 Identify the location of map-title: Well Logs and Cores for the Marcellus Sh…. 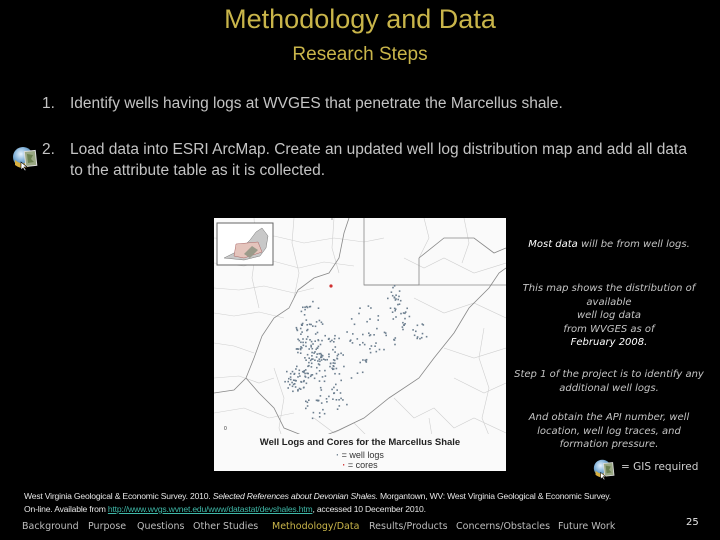
(360, 442).